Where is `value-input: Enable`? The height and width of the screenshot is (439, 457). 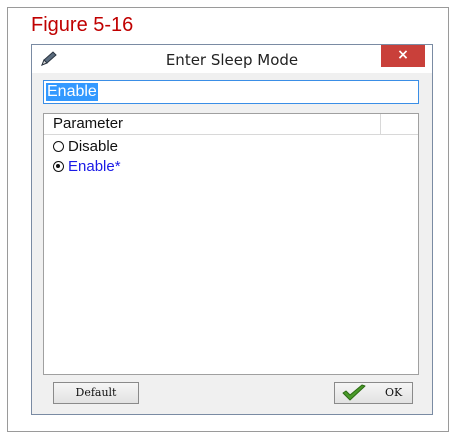 value-input: Enable is located at coordinates (231, 92).